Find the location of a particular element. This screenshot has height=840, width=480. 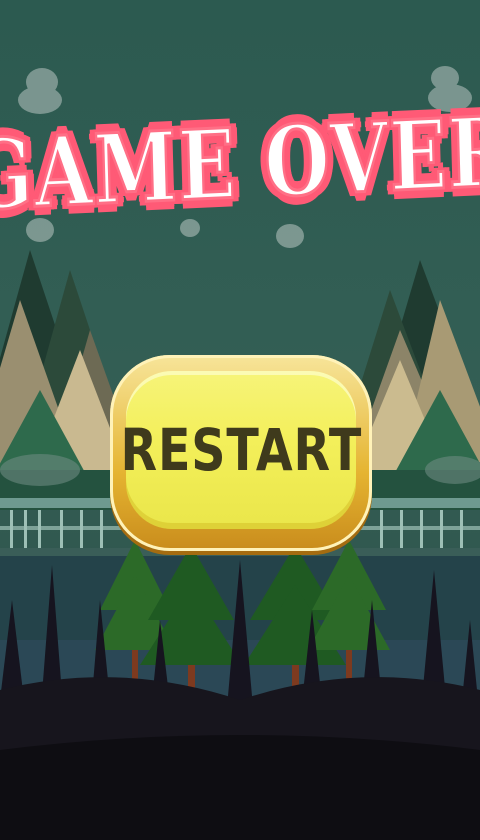

restart-button-label: RESTART is located at coordinates (241, 450).